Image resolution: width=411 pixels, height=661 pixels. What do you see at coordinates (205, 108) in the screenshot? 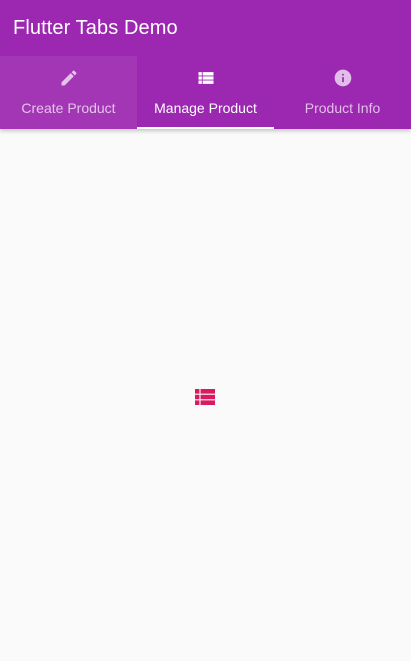
I see `tab-label-manage-product: Manage Product` at bounding box center [205, 108].